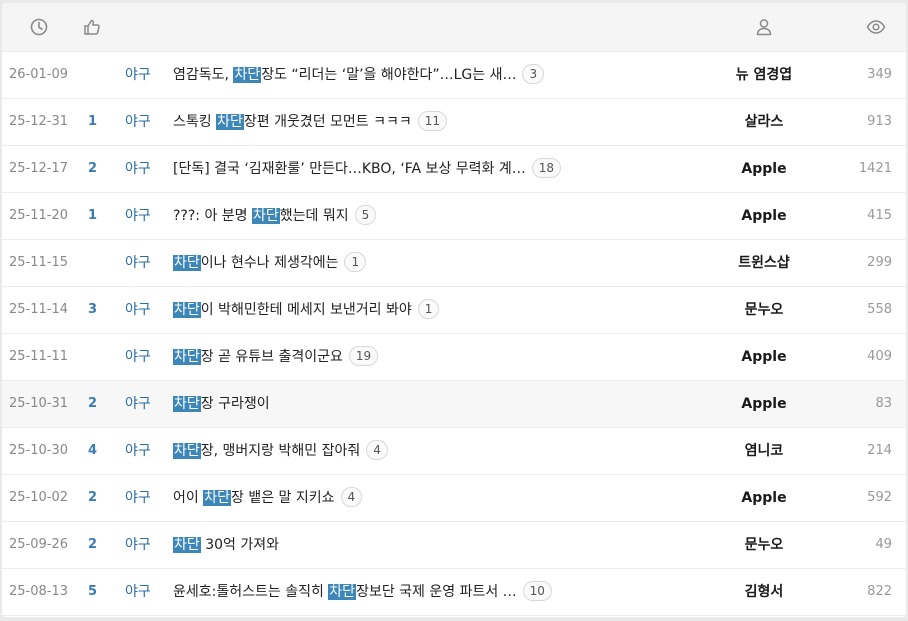 The height and width of the screenshot is (621, 908). Describe the element at coordinates (403, 216) in the screenshot. I see `post-title-link: ???: 아 분명 차단했는데 뭐지 5` at that location.